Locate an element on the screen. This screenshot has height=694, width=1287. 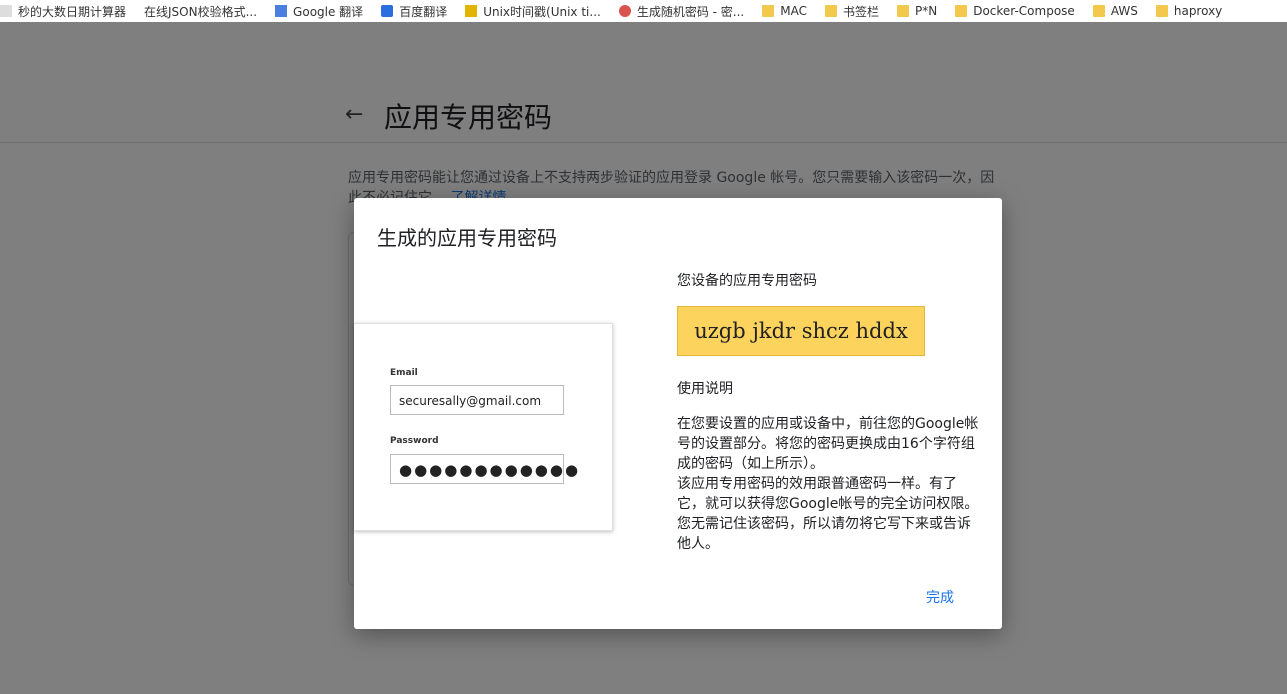
illustration-email-field: securesally@gmail.com is located at coordinates (477, 400).